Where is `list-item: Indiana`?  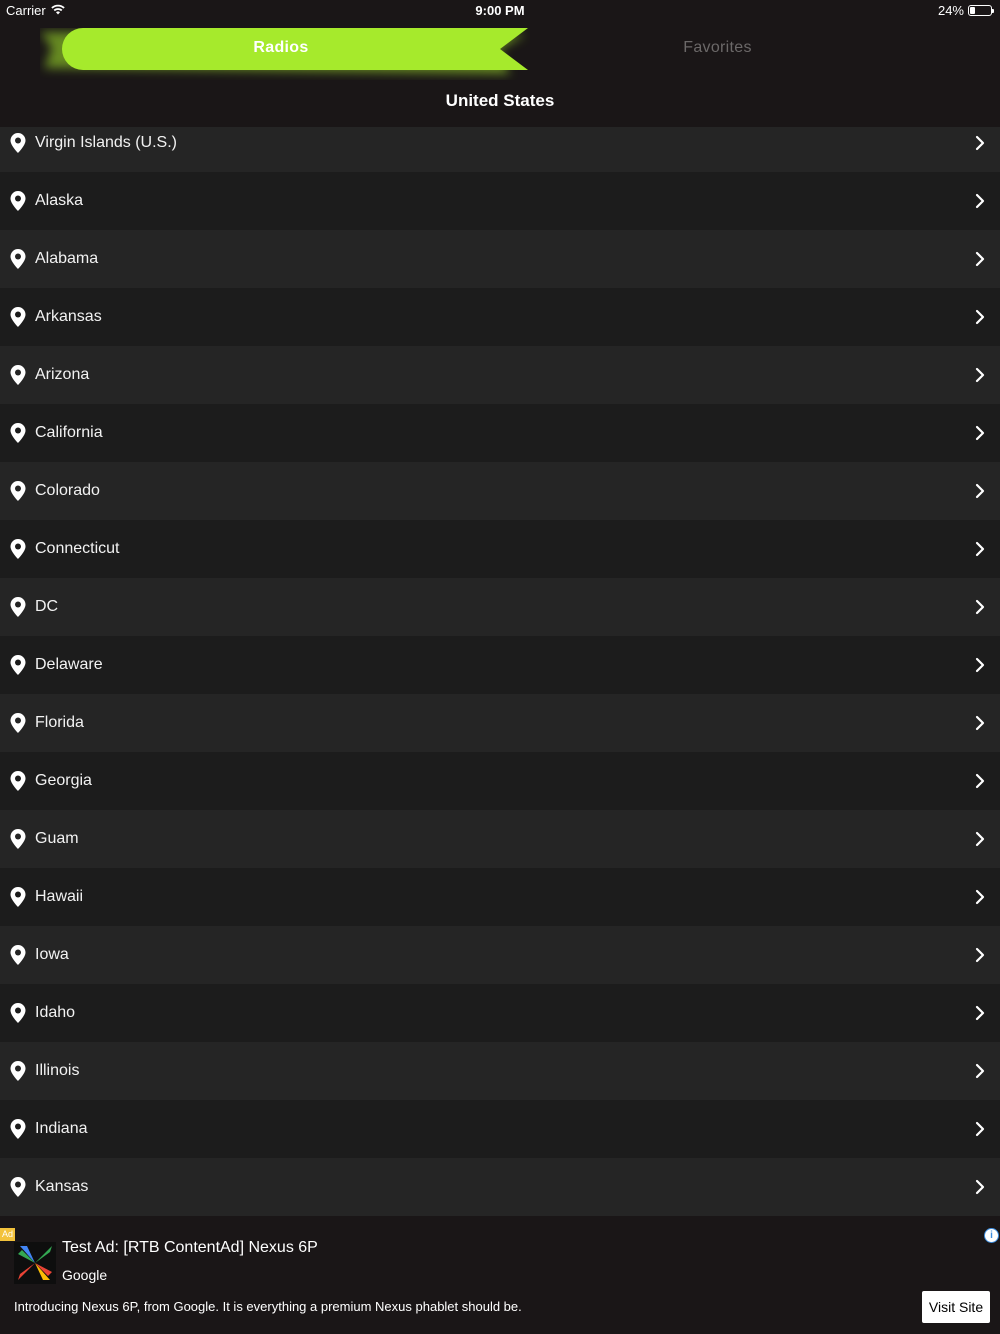
list-item: Indiana is located at coordinates (500, 1129).